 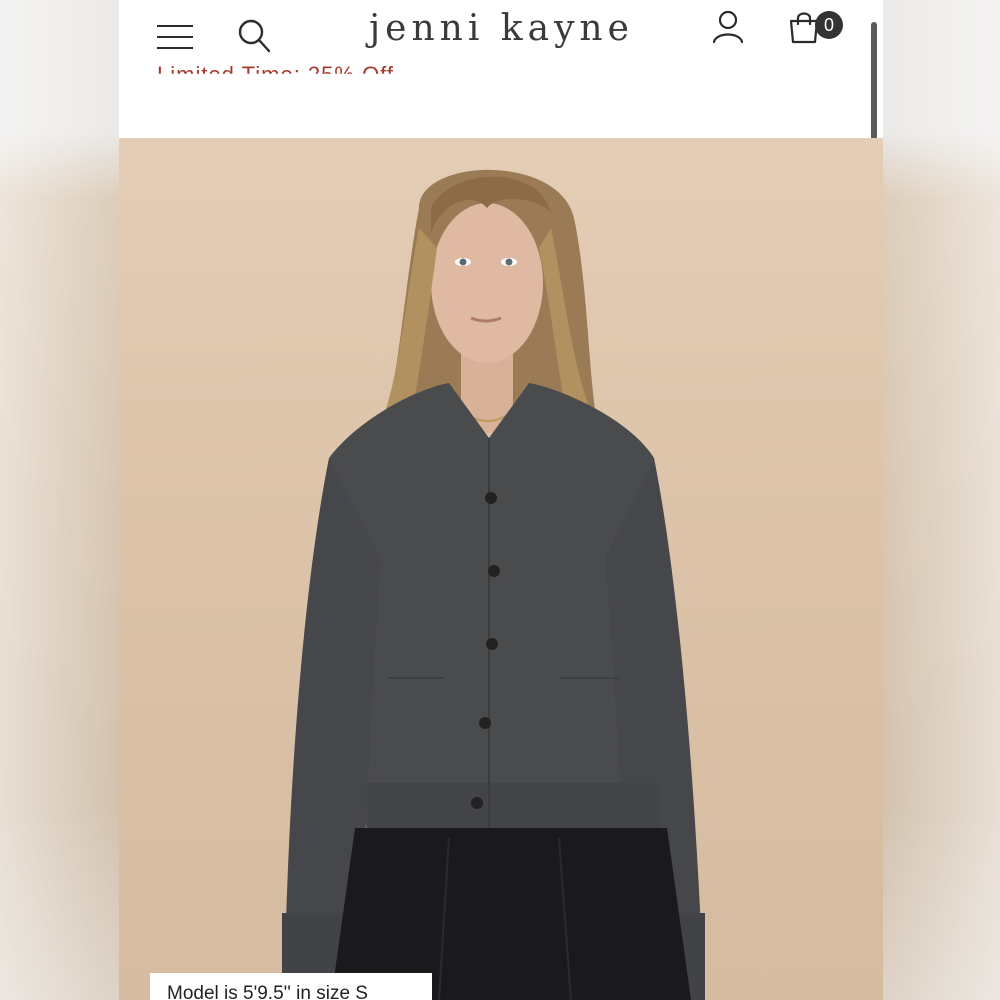 What do you see at coordinates (829, 25) in the screenshot?
I see `cart-count-badge: 0` at bounding box center [829, 25].